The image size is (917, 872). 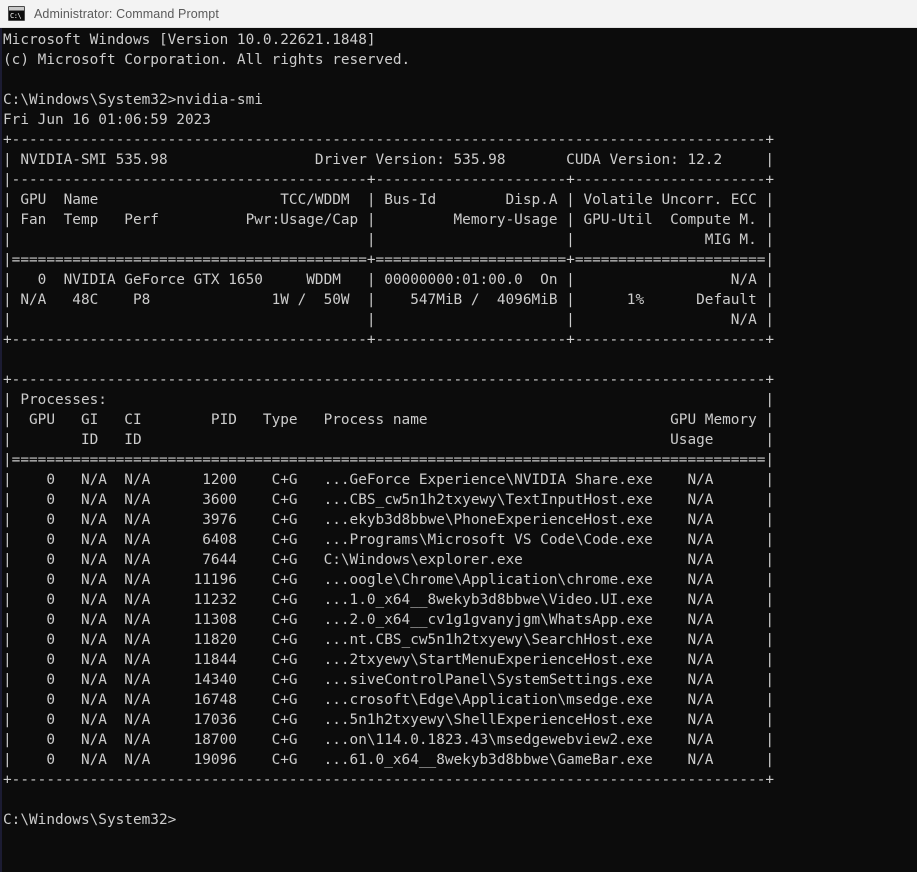 I want to click on window-title: Administrator: Command Prompt, so click(x=126, y=13).